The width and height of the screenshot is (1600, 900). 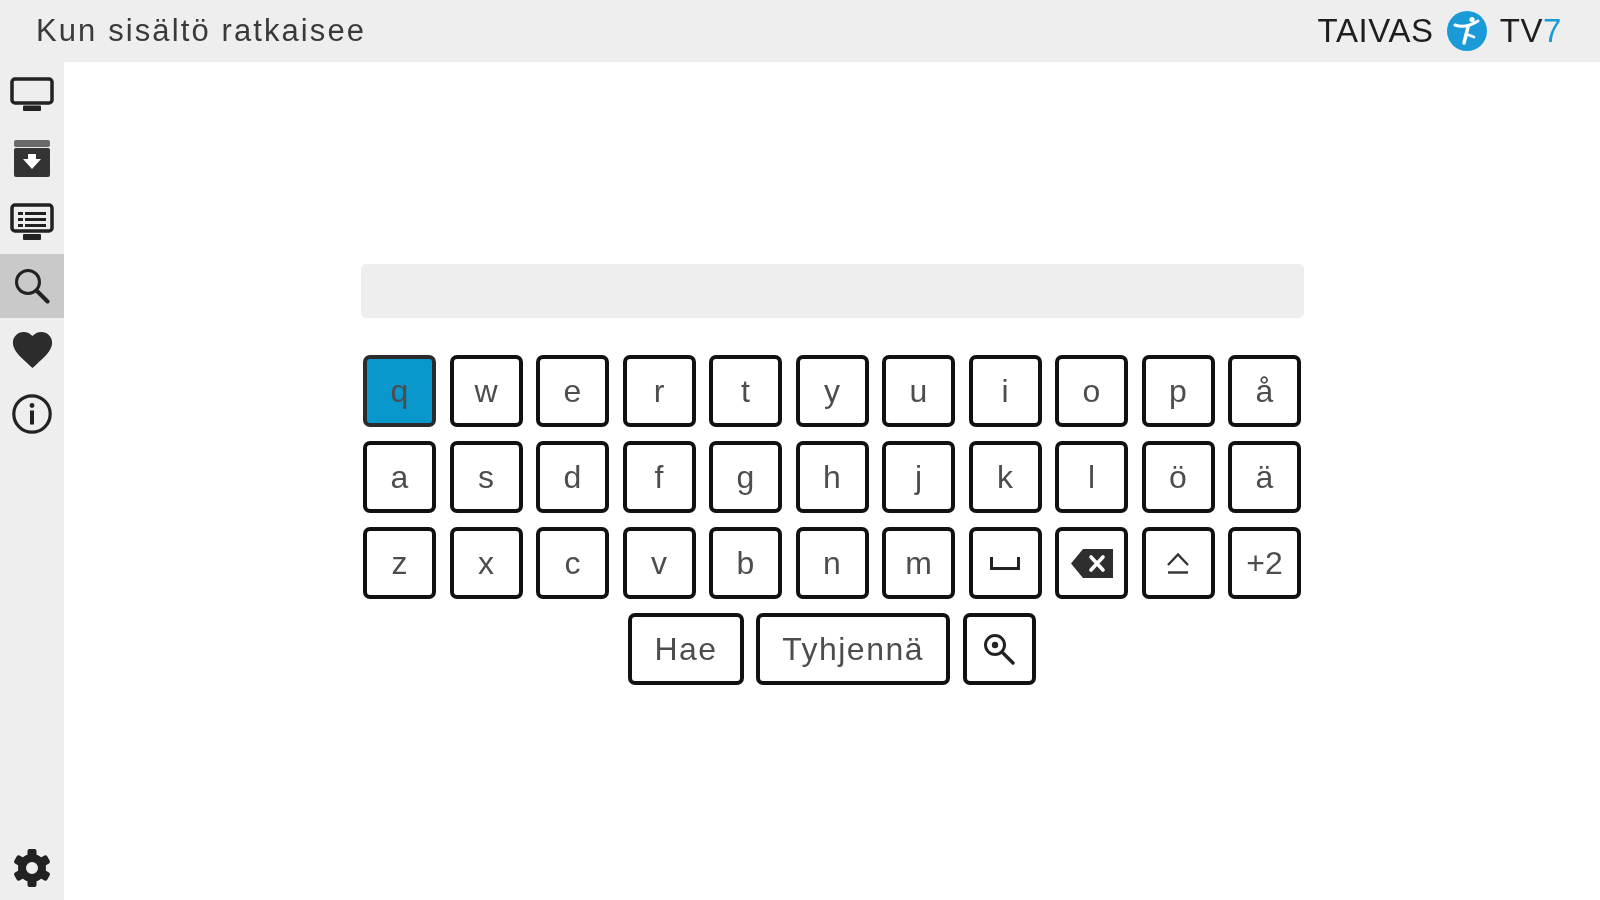 I want to click on keyboard-key: y, so click(x=832, y=391).